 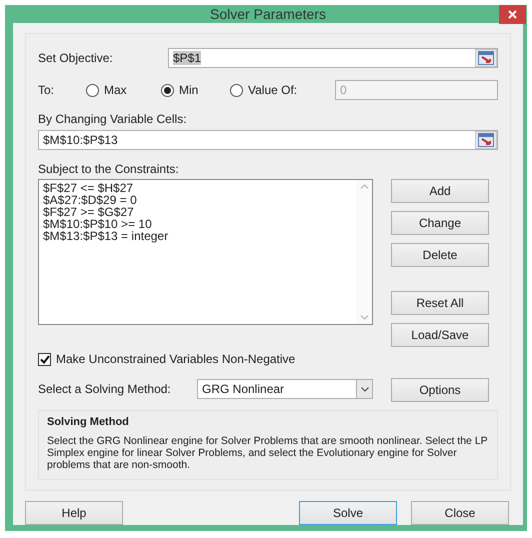 I want to click on variable-cells-field: $M$10:$P$13, so click(x=268, y=140).